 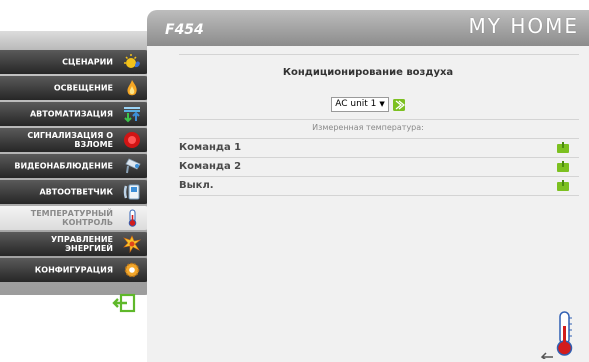 I want to click on sidebar-item-label: КОНФИГУРАЦИЯ, so click(x=73, y=270).